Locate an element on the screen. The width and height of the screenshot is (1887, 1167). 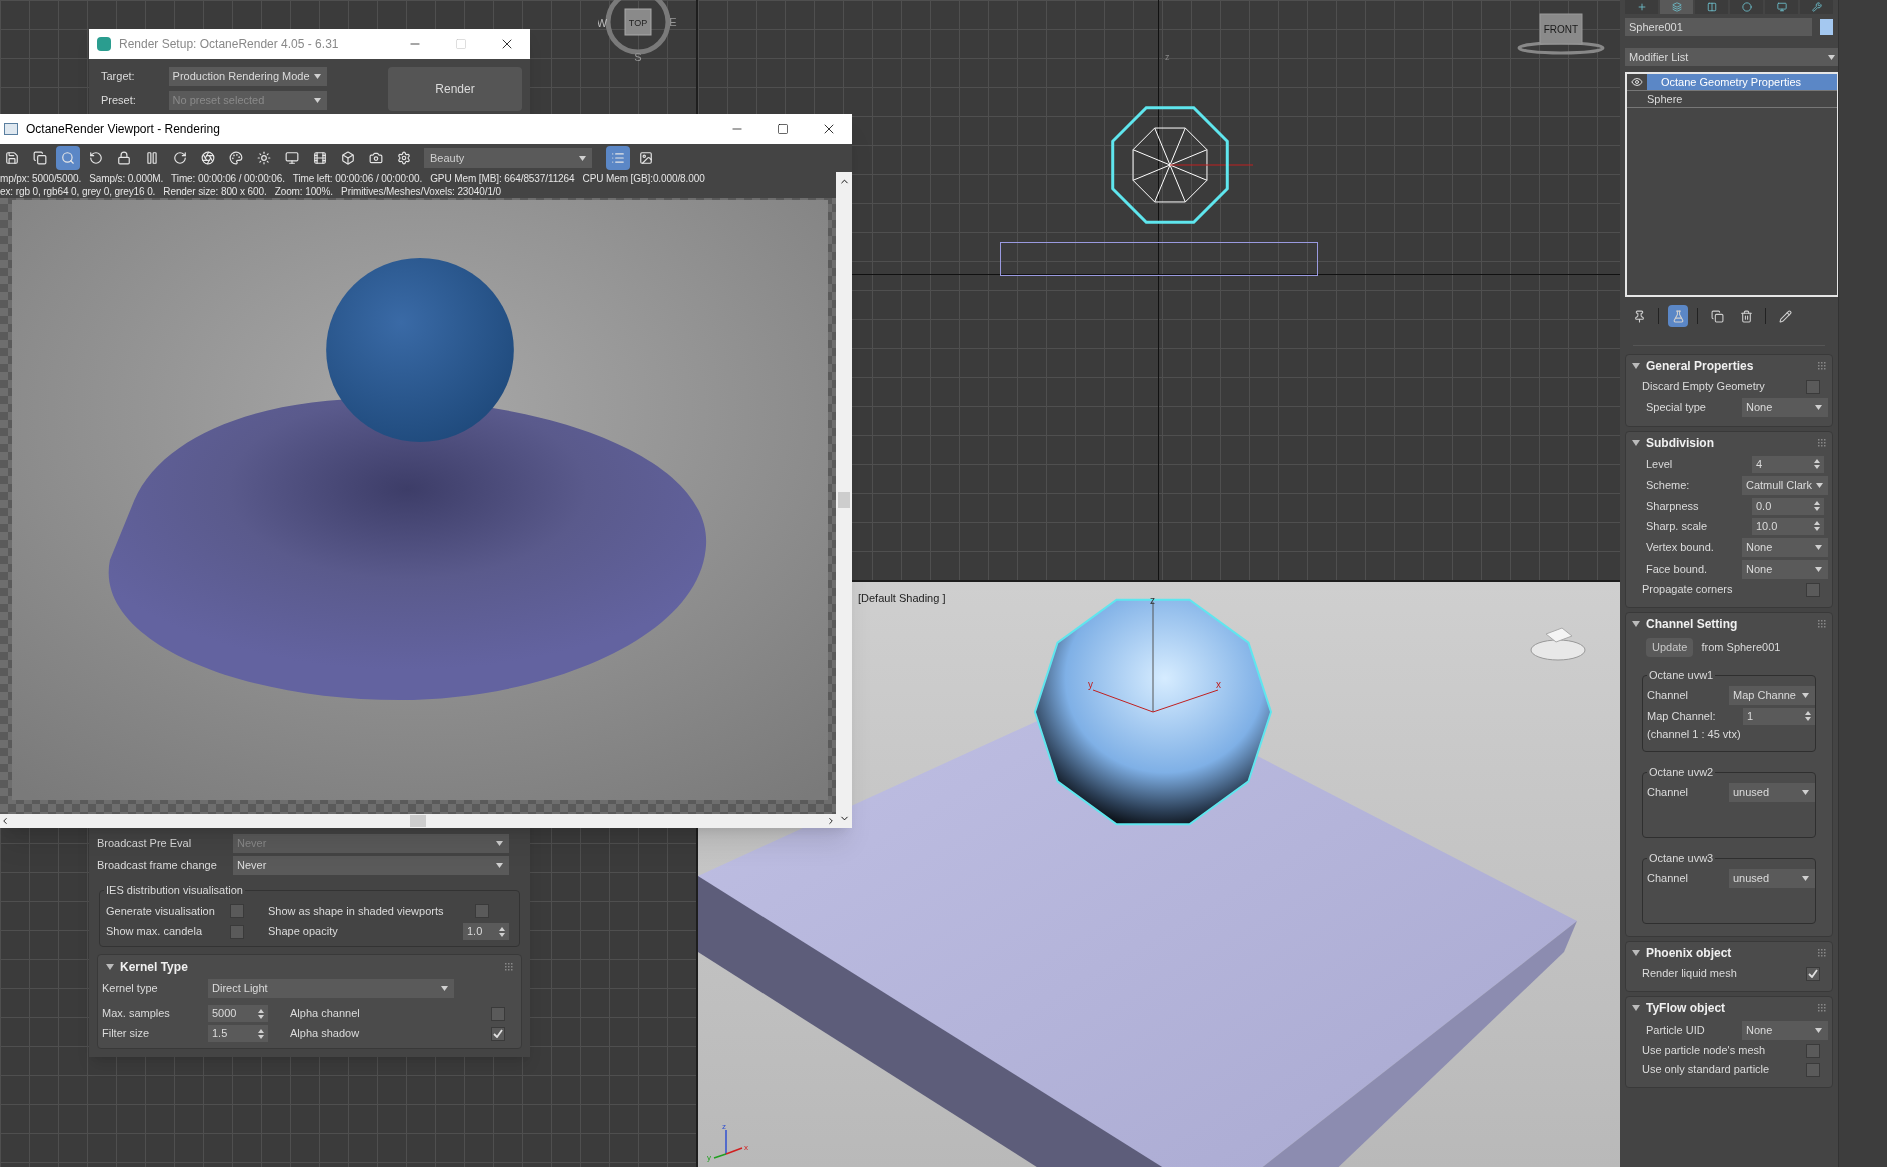
checkmark-icon is located at coordinates (498, 1033).